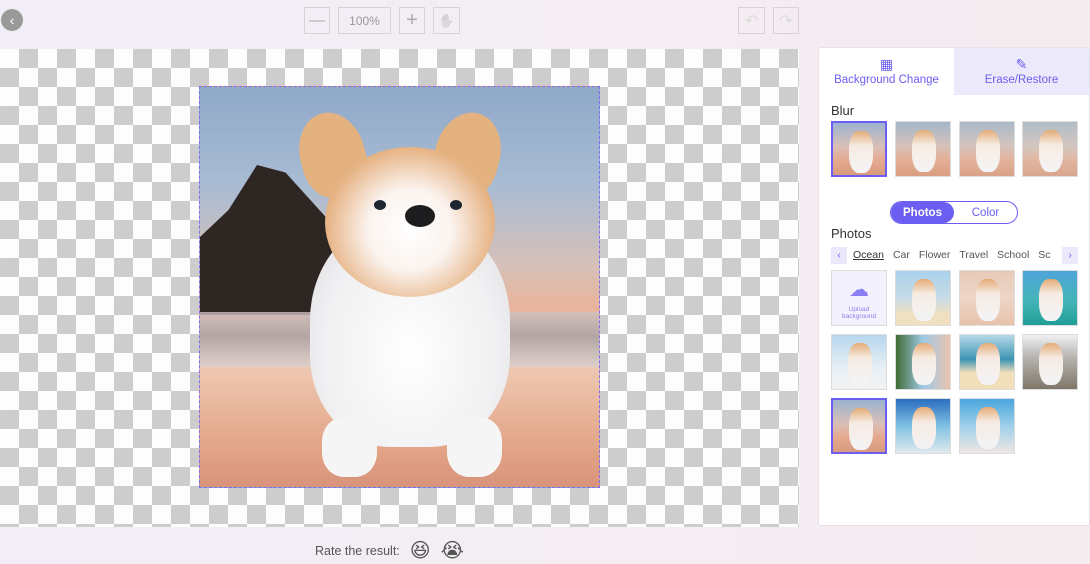 This screenshot has height=564, width=1090. I want to click on category-tab: Ocean, so click(868, 255).